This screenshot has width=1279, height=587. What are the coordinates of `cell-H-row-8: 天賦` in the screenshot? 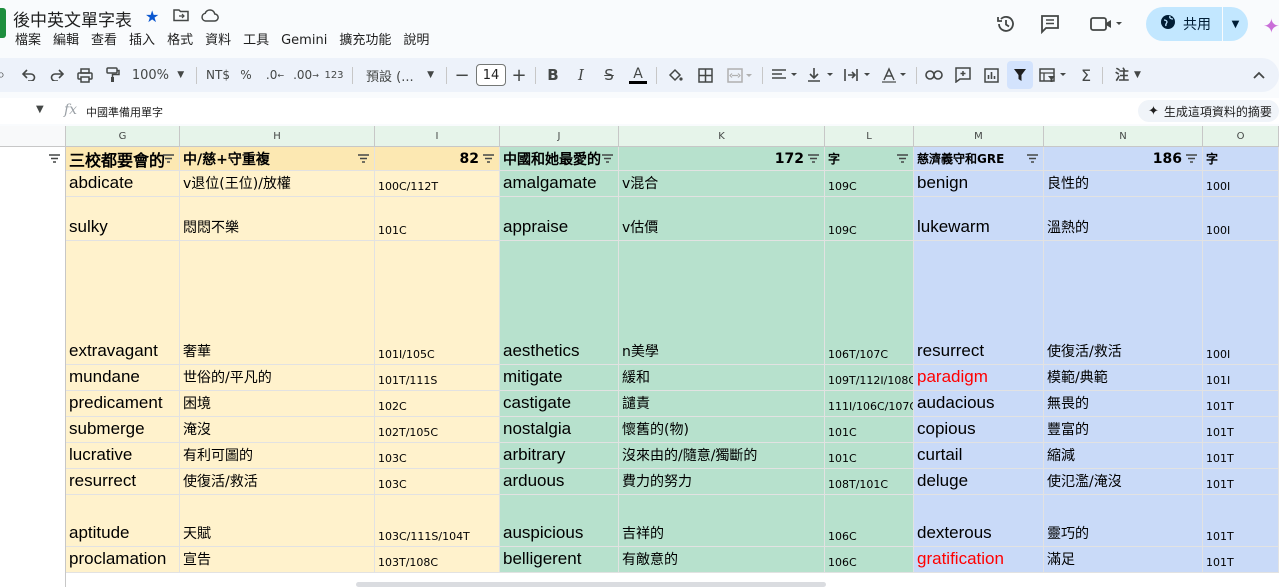 It's located at (277, 521).